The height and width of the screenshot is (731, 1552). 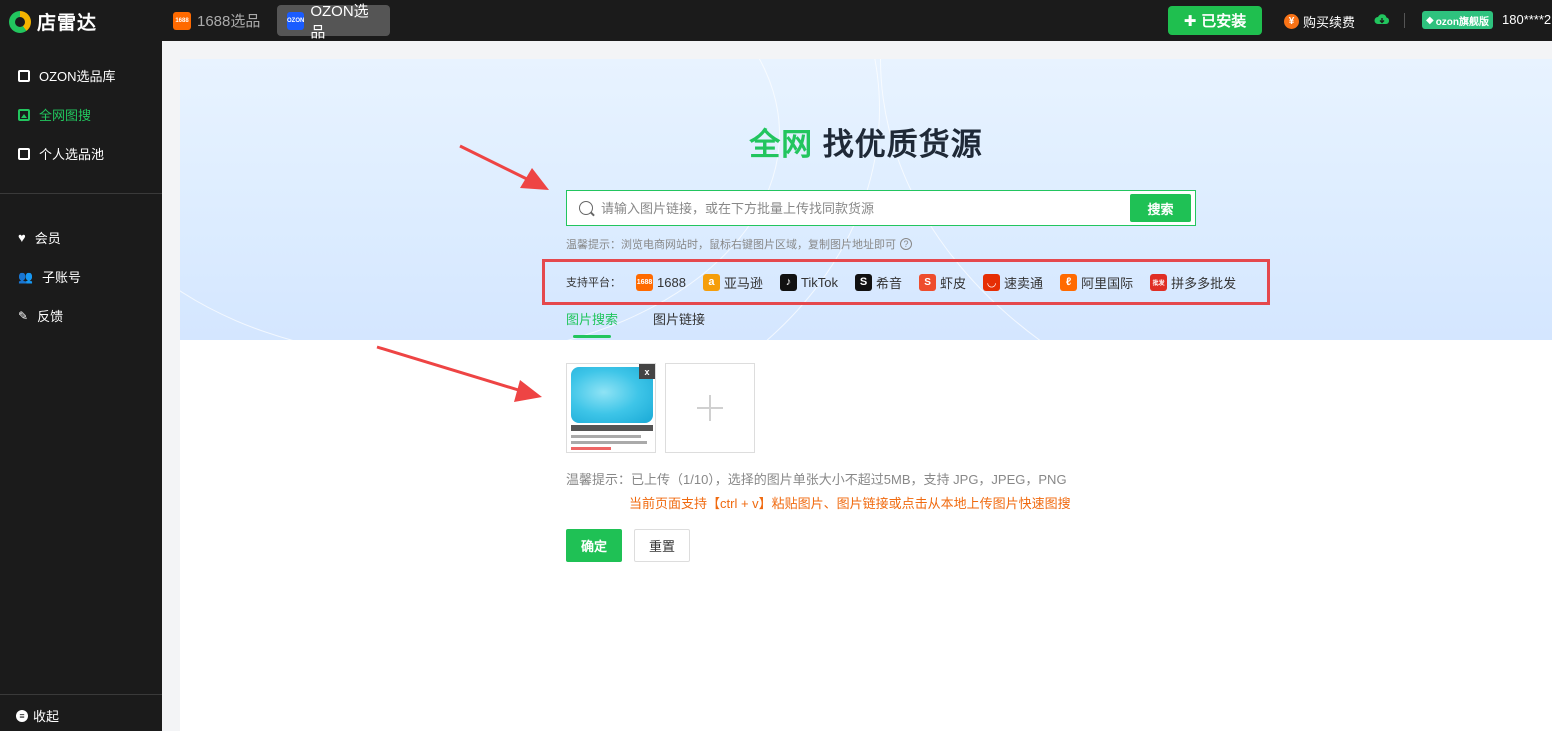 What do you see at coordinates (1382, 20) in the screenshot?
I see `cloud-download-icon` at bounding box center [1382, 20].